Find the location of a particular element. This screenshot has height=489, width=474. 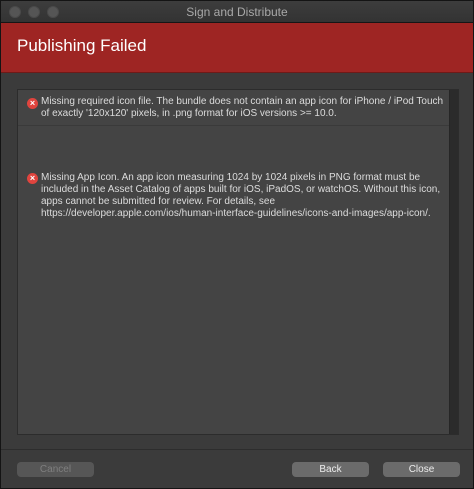

back-button: Back is located at coordinates (330, 469).